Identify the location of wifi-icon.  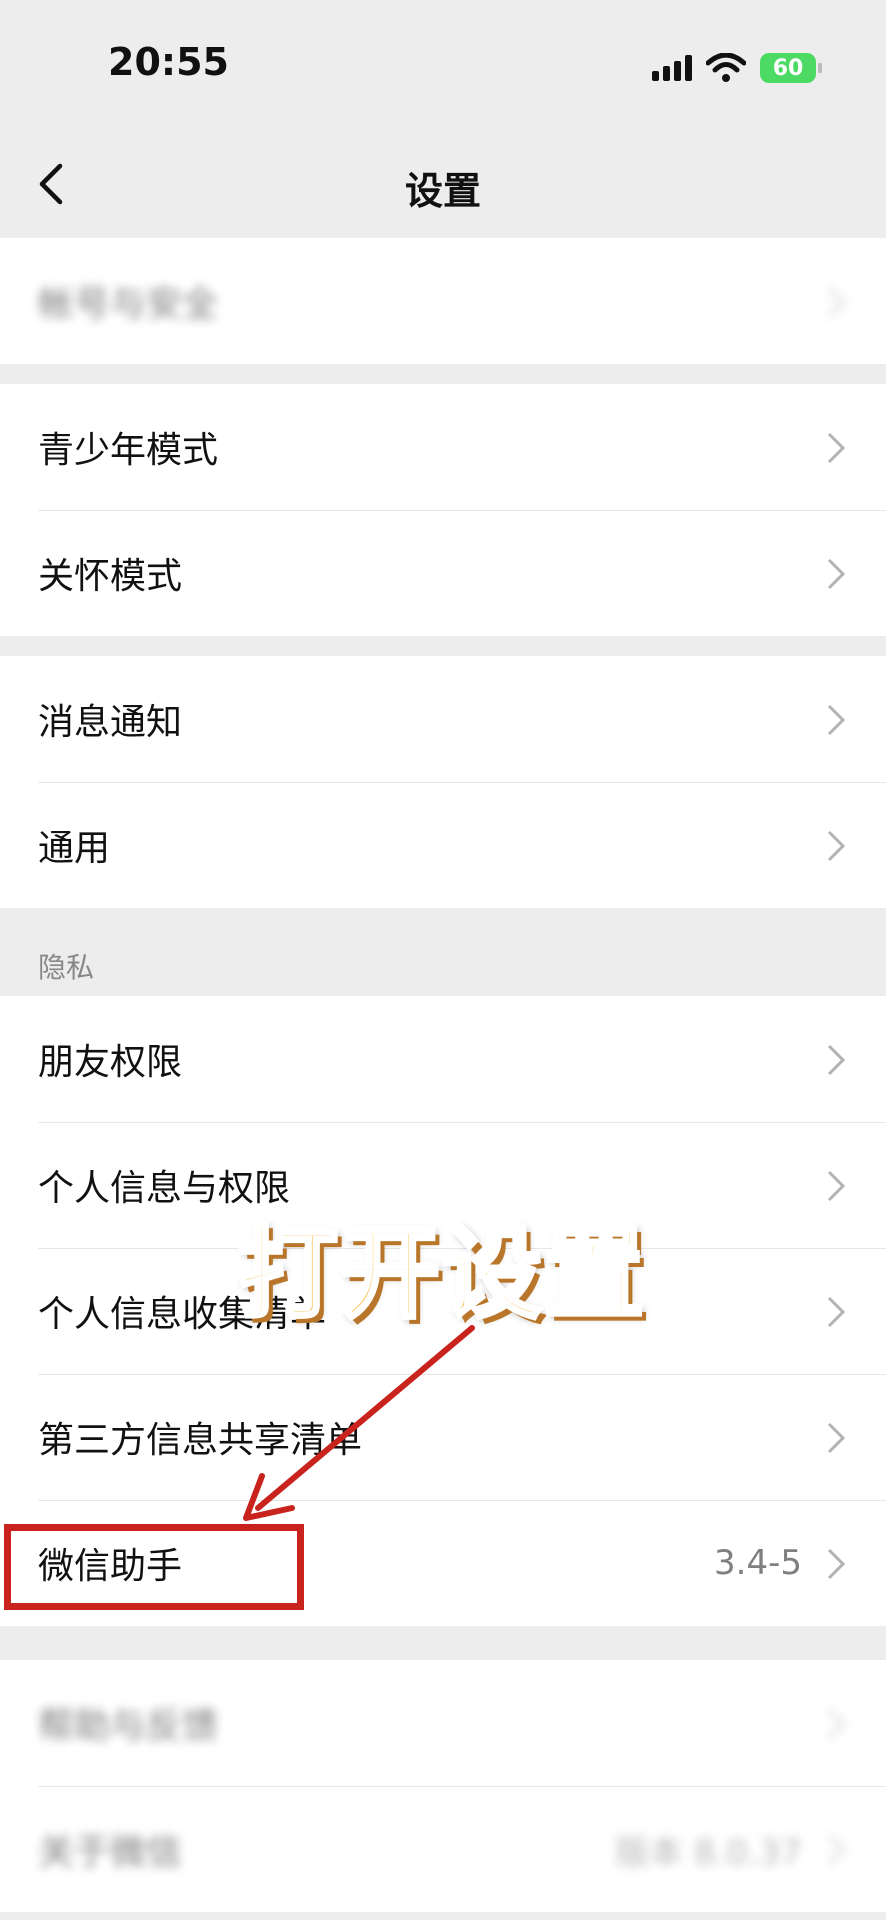
(726, 67).